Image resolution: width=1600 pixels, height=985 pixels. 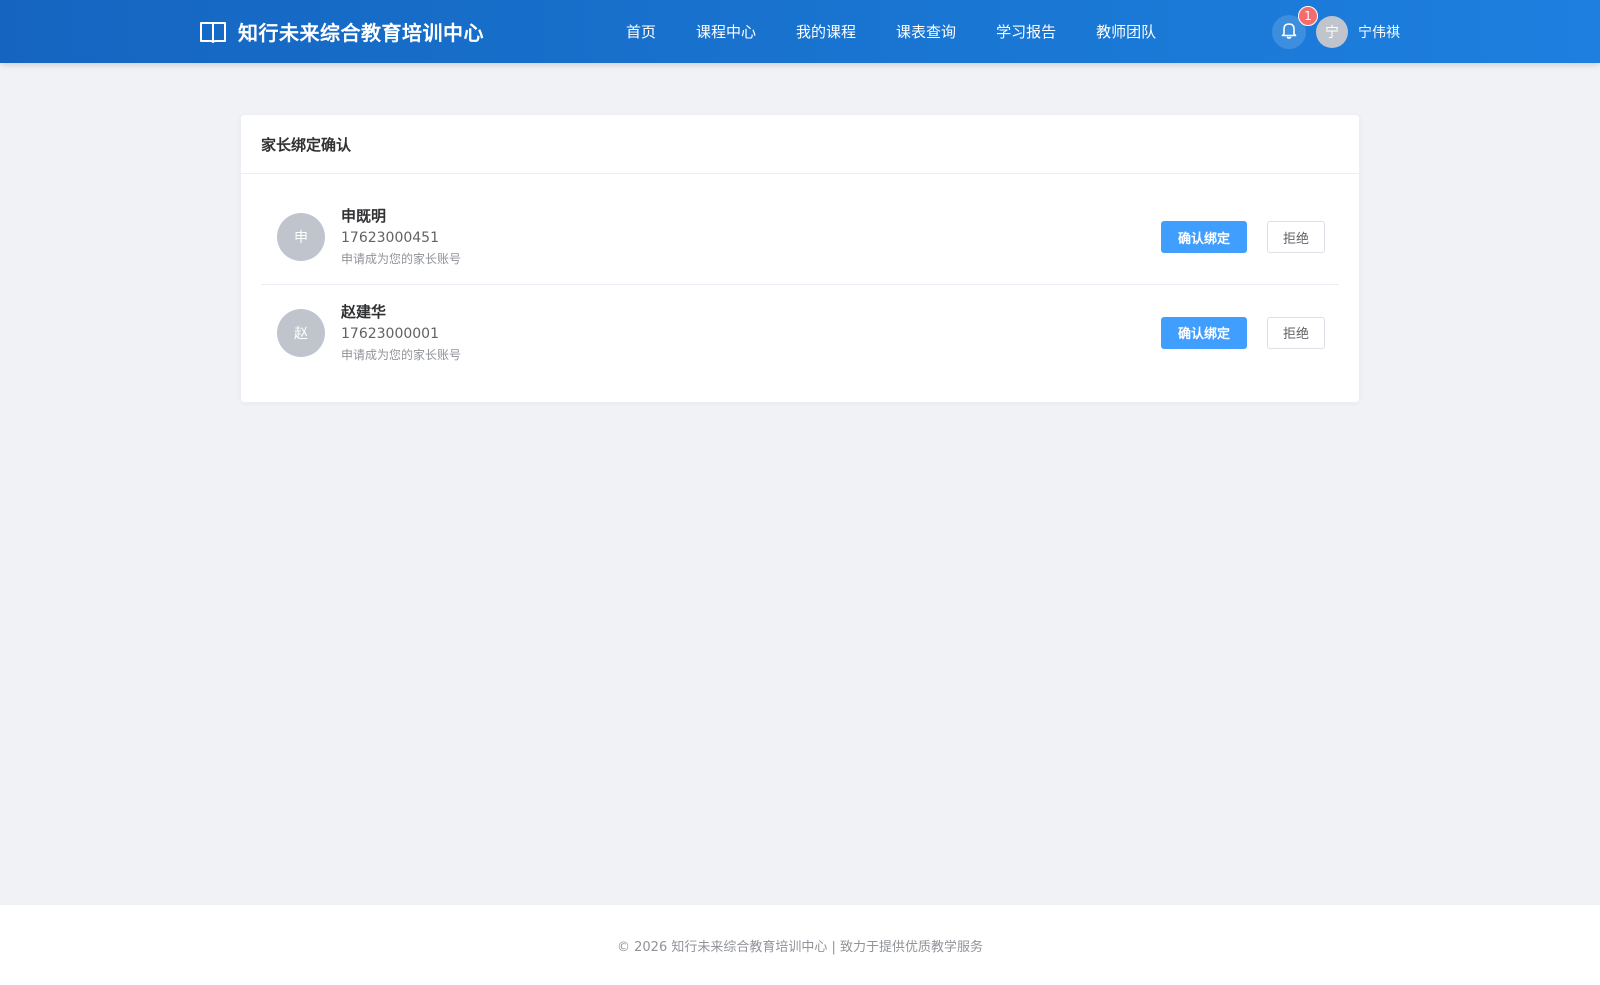 What do you see at coordinates (826, 31) in the screenshot?
I see `nav-item-my-courses: 我的课程` at bounding box center [826, 31].